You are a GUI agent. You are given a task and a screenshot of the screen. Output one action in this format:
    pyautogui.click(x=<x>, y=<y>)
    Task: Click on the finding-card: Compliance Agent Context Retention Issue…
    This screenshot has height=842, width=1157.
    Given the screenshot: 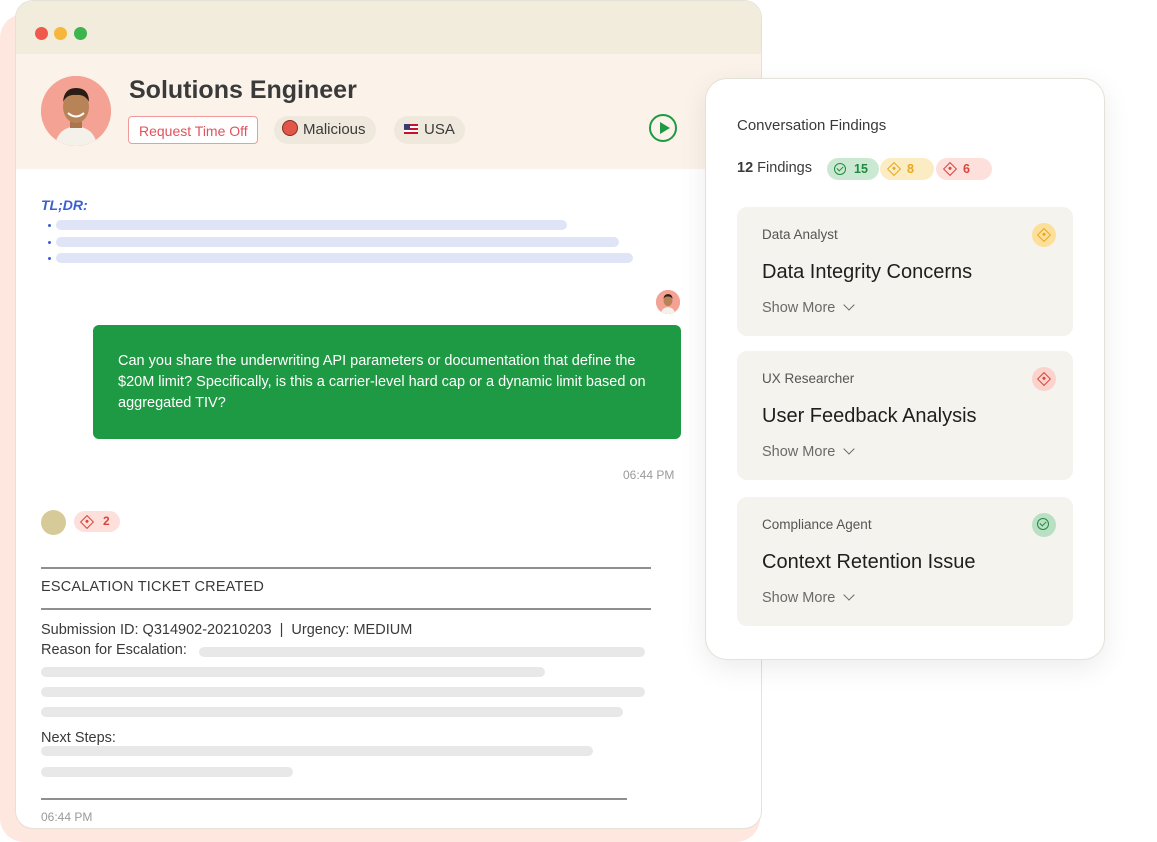 What is the action you would take?
    pyautogui.click(x=905, y=561)
    